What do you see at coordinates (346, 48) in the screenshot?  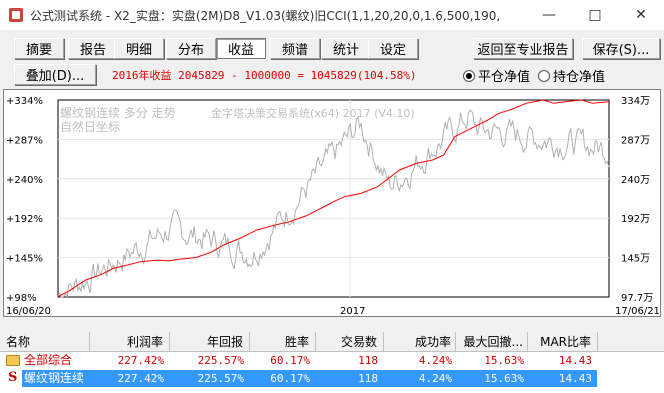 I see `tab-statistics: 统计` at bounding box center [346, 48].